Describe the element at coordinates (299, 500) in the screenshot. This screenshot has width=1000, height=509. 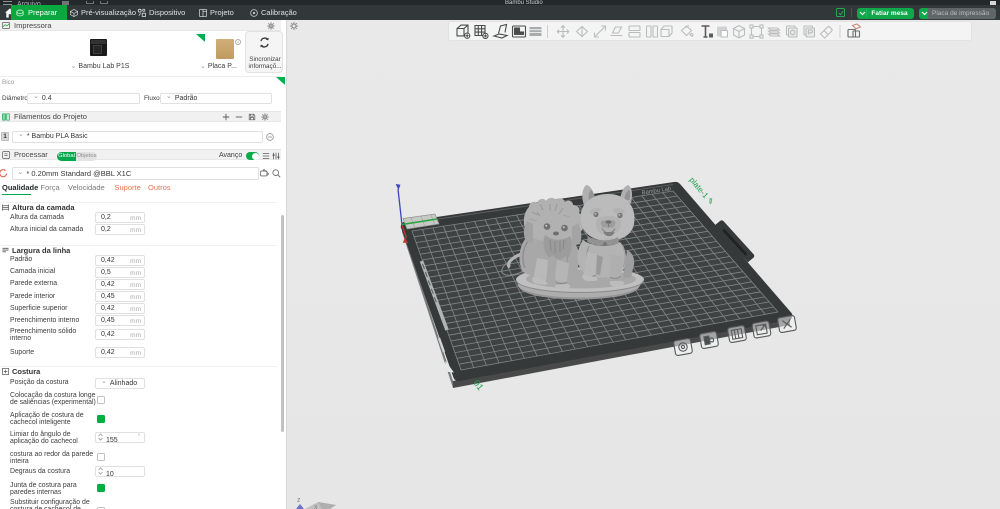
I see `svg-text: z` at that location.